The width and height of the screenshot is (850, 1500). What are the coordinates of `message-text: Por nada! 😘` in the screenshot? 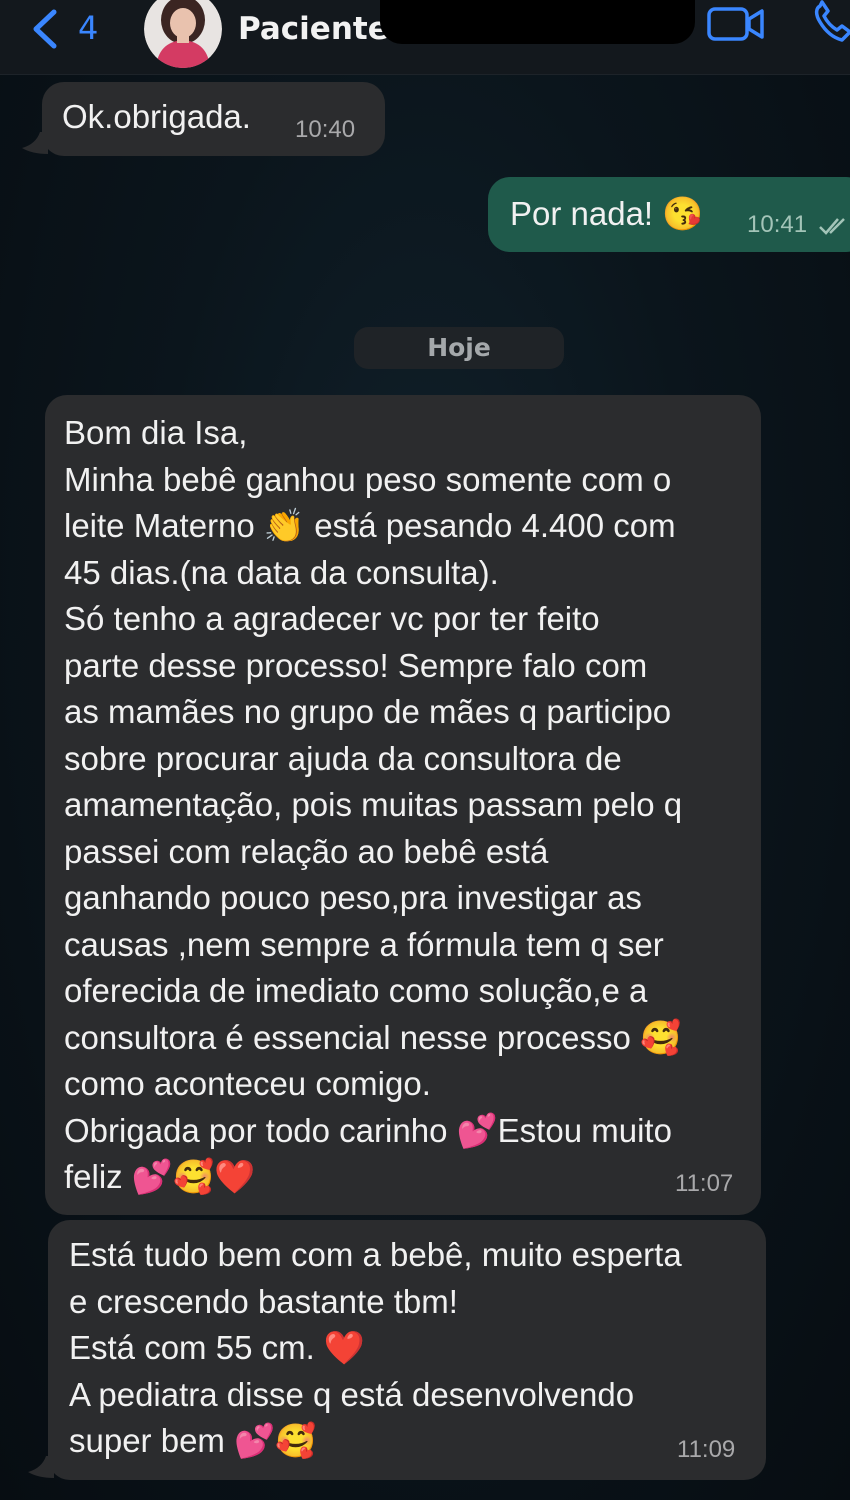 It's located at (607, 213).